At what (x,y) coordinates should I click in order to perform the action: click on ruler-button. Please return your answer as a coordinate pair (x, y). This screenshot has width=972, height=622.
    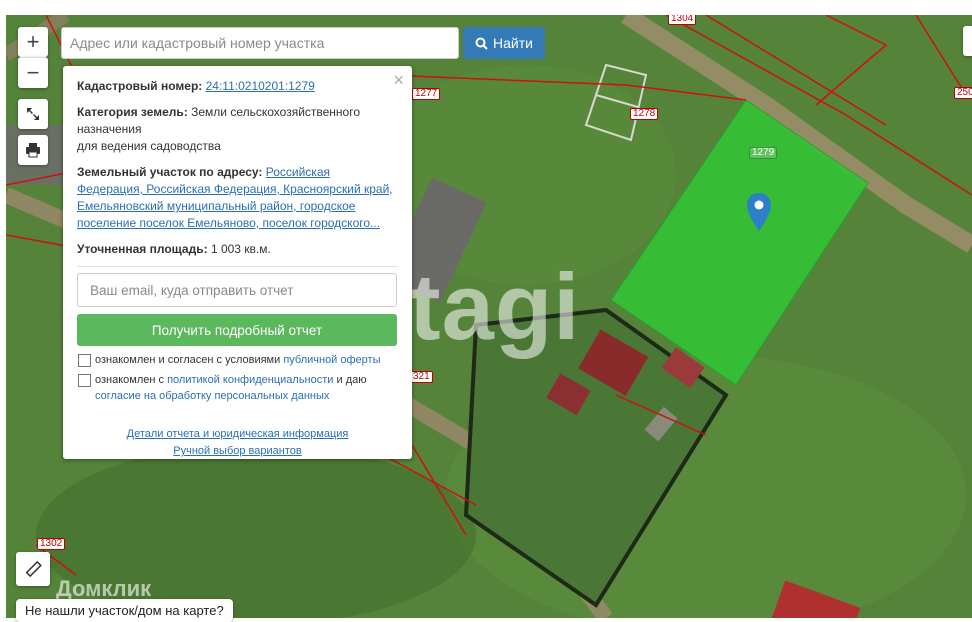
    Looking at the image, I should click on (33, 569).